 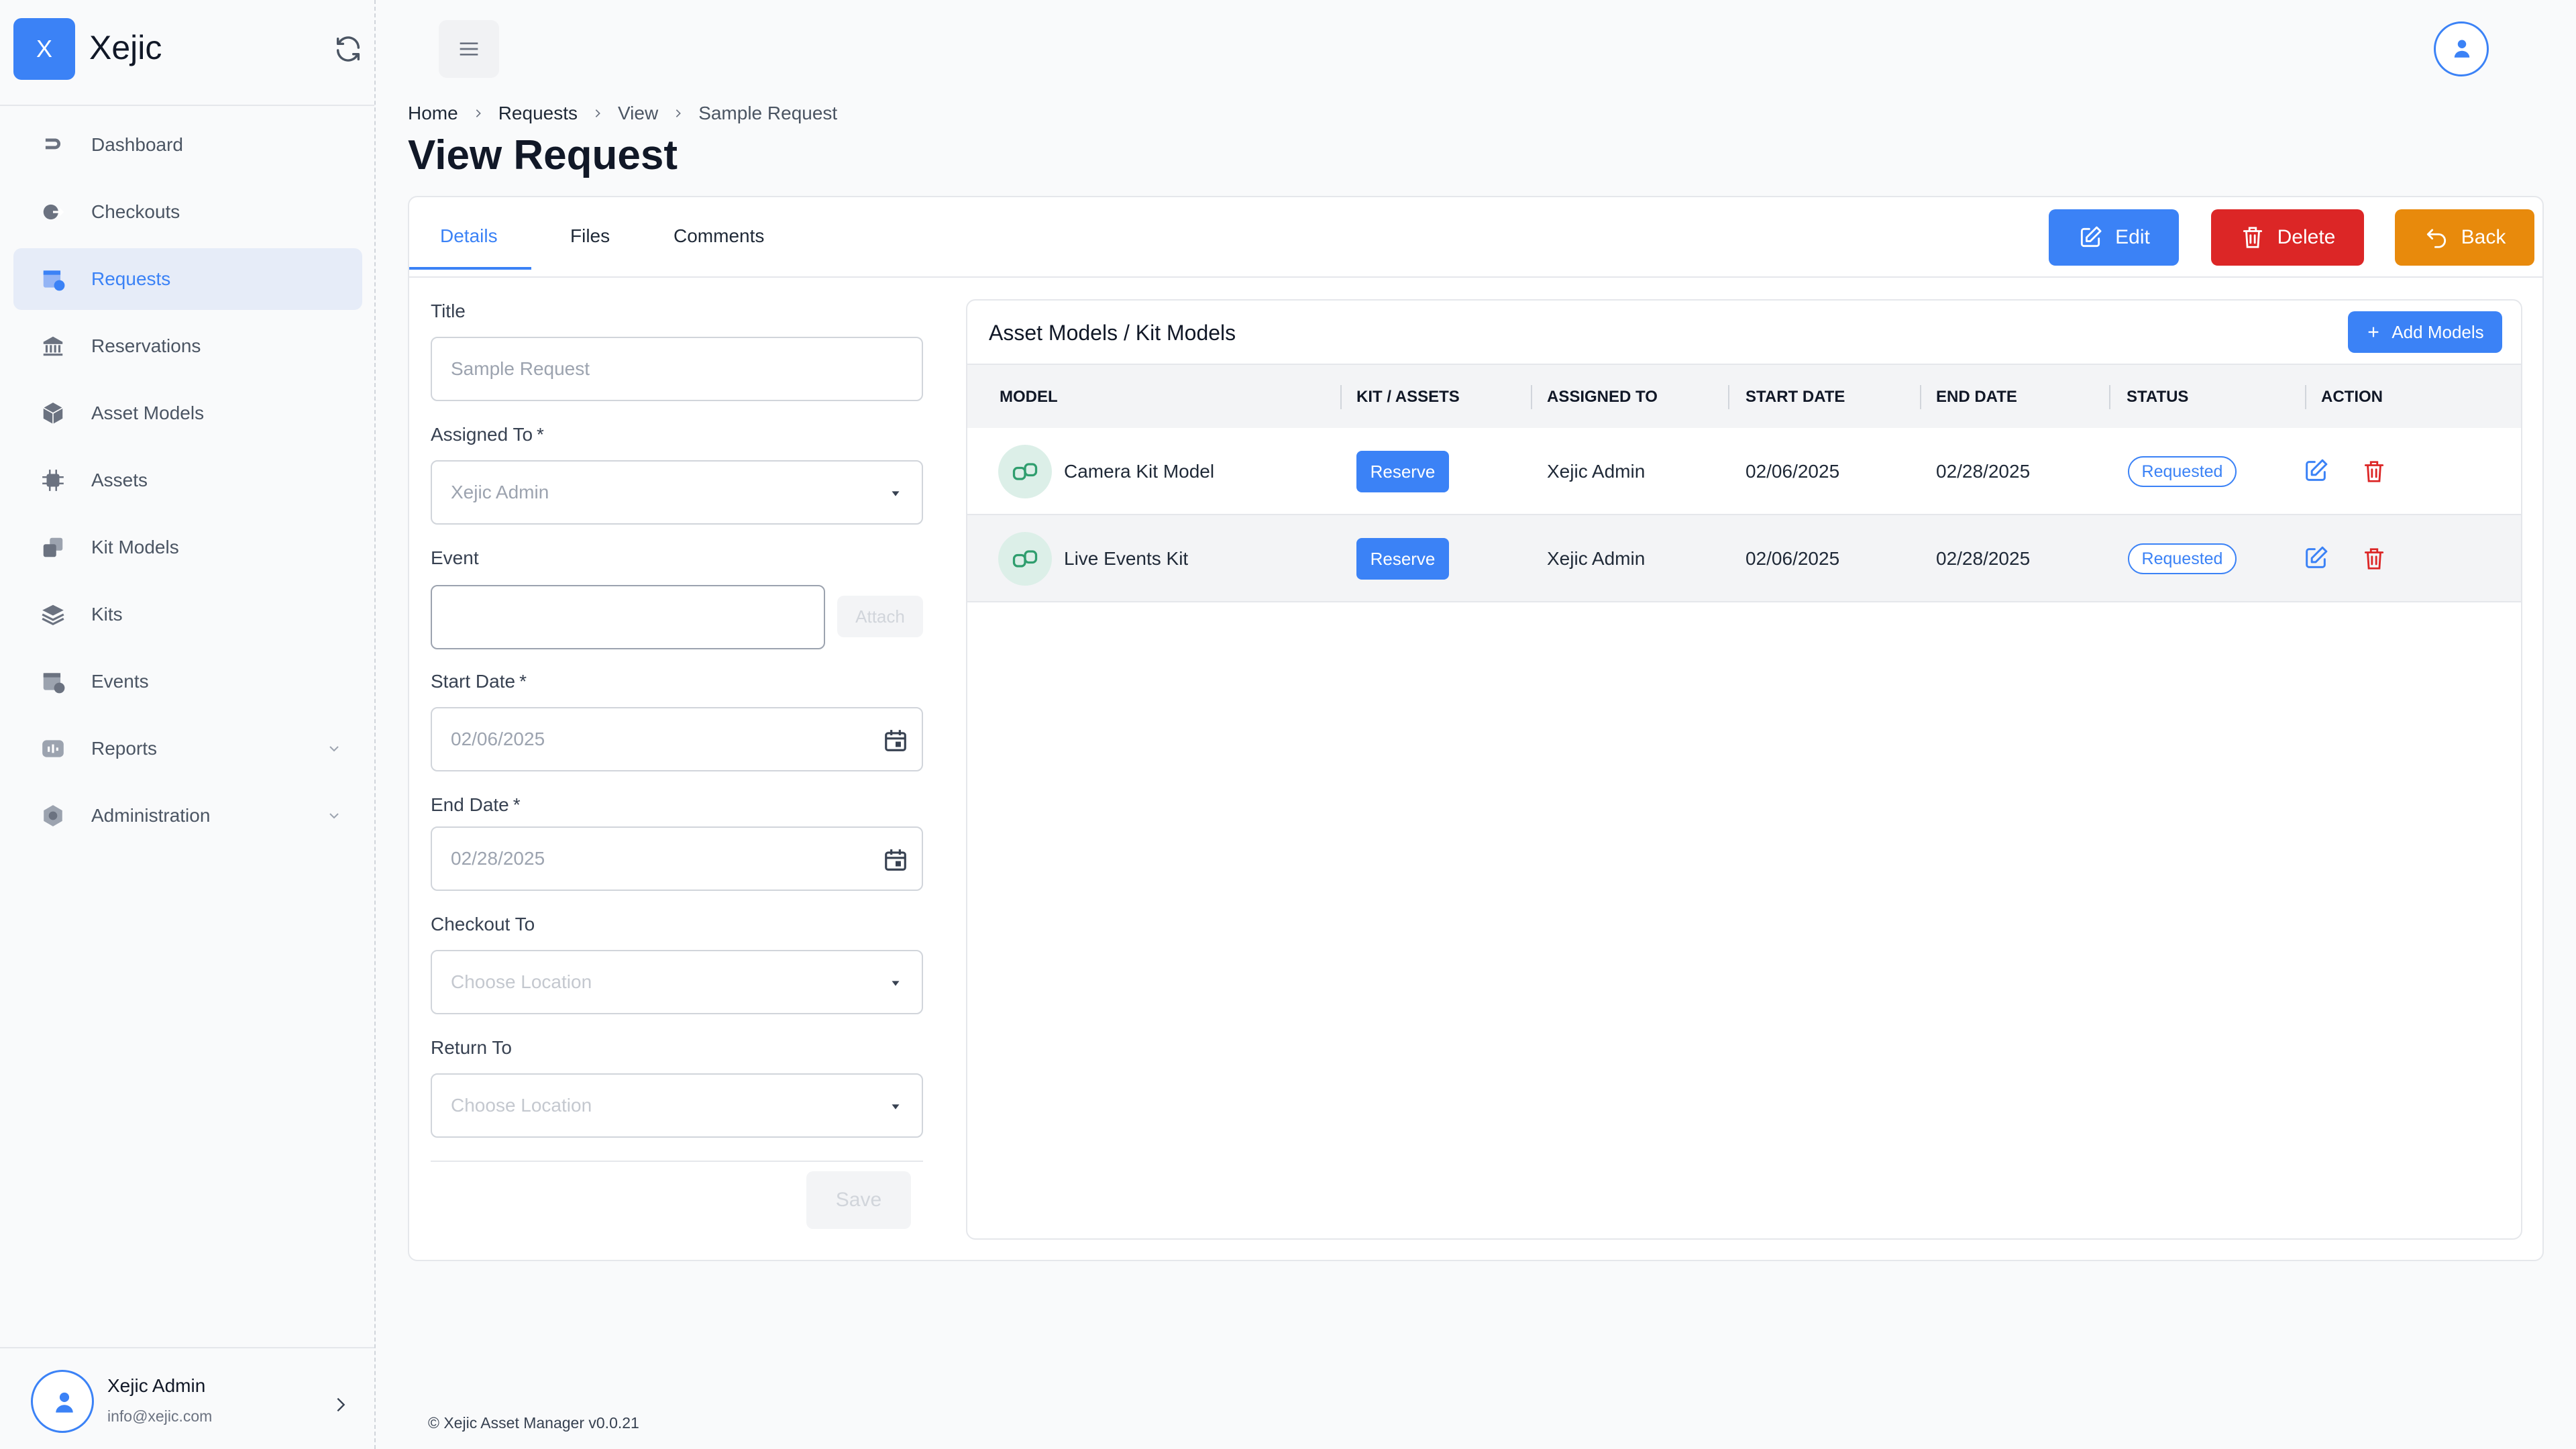 I want to click on column-header-status: STATUS, so click(x=2158, y=397).